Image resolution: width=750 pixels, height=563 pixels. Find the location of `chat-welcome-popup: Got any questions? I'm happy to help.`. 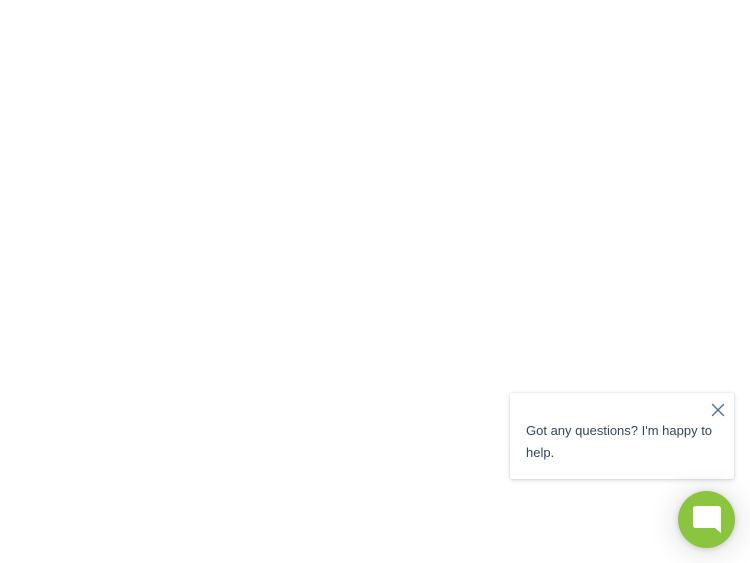

chat-welcome-popup: Got any questions? I'm happy to help. is located at coordinates (622, 436).